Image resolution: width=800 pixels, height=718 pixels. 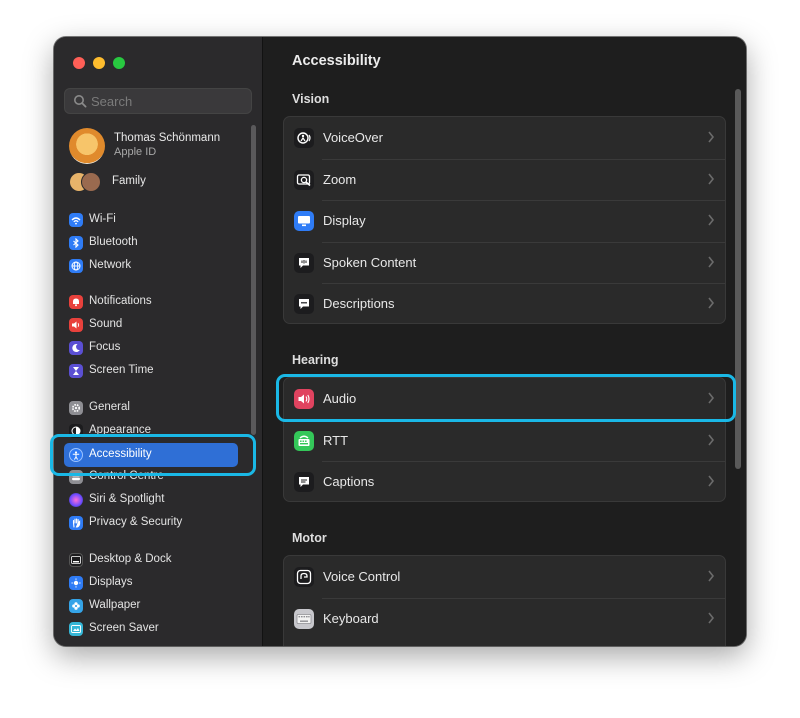 I want to click on sun-icon, so click(x=76, y=583).